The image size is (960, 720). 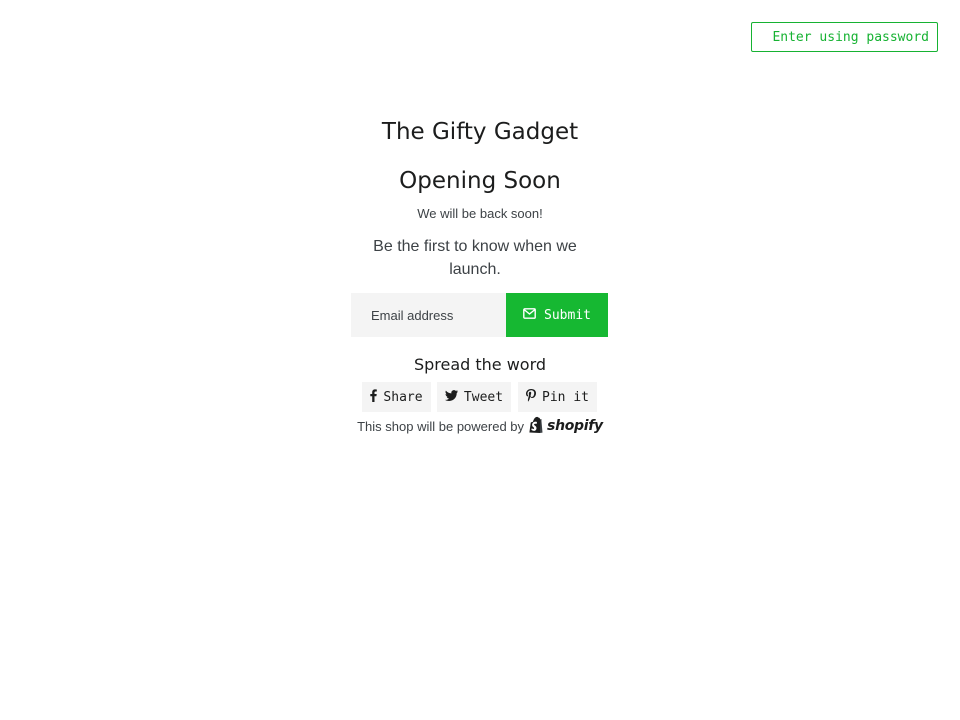 I want to click on shopify-logo-link: shopify, so click(x=566, y=426).